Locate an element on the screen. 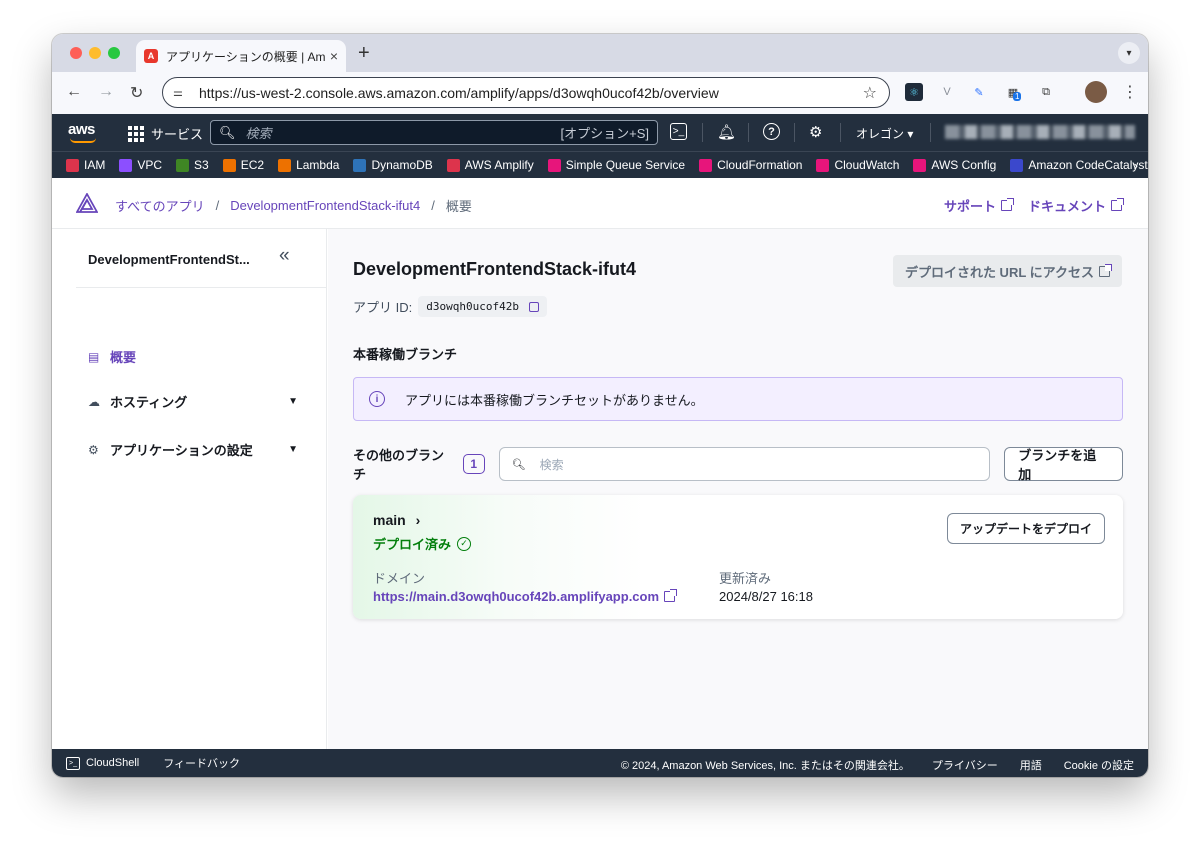 Image resolution: width=1200 pixels, height=846 pixels. tool-extension-icon: ✎ is located at coordinates (979, 92).